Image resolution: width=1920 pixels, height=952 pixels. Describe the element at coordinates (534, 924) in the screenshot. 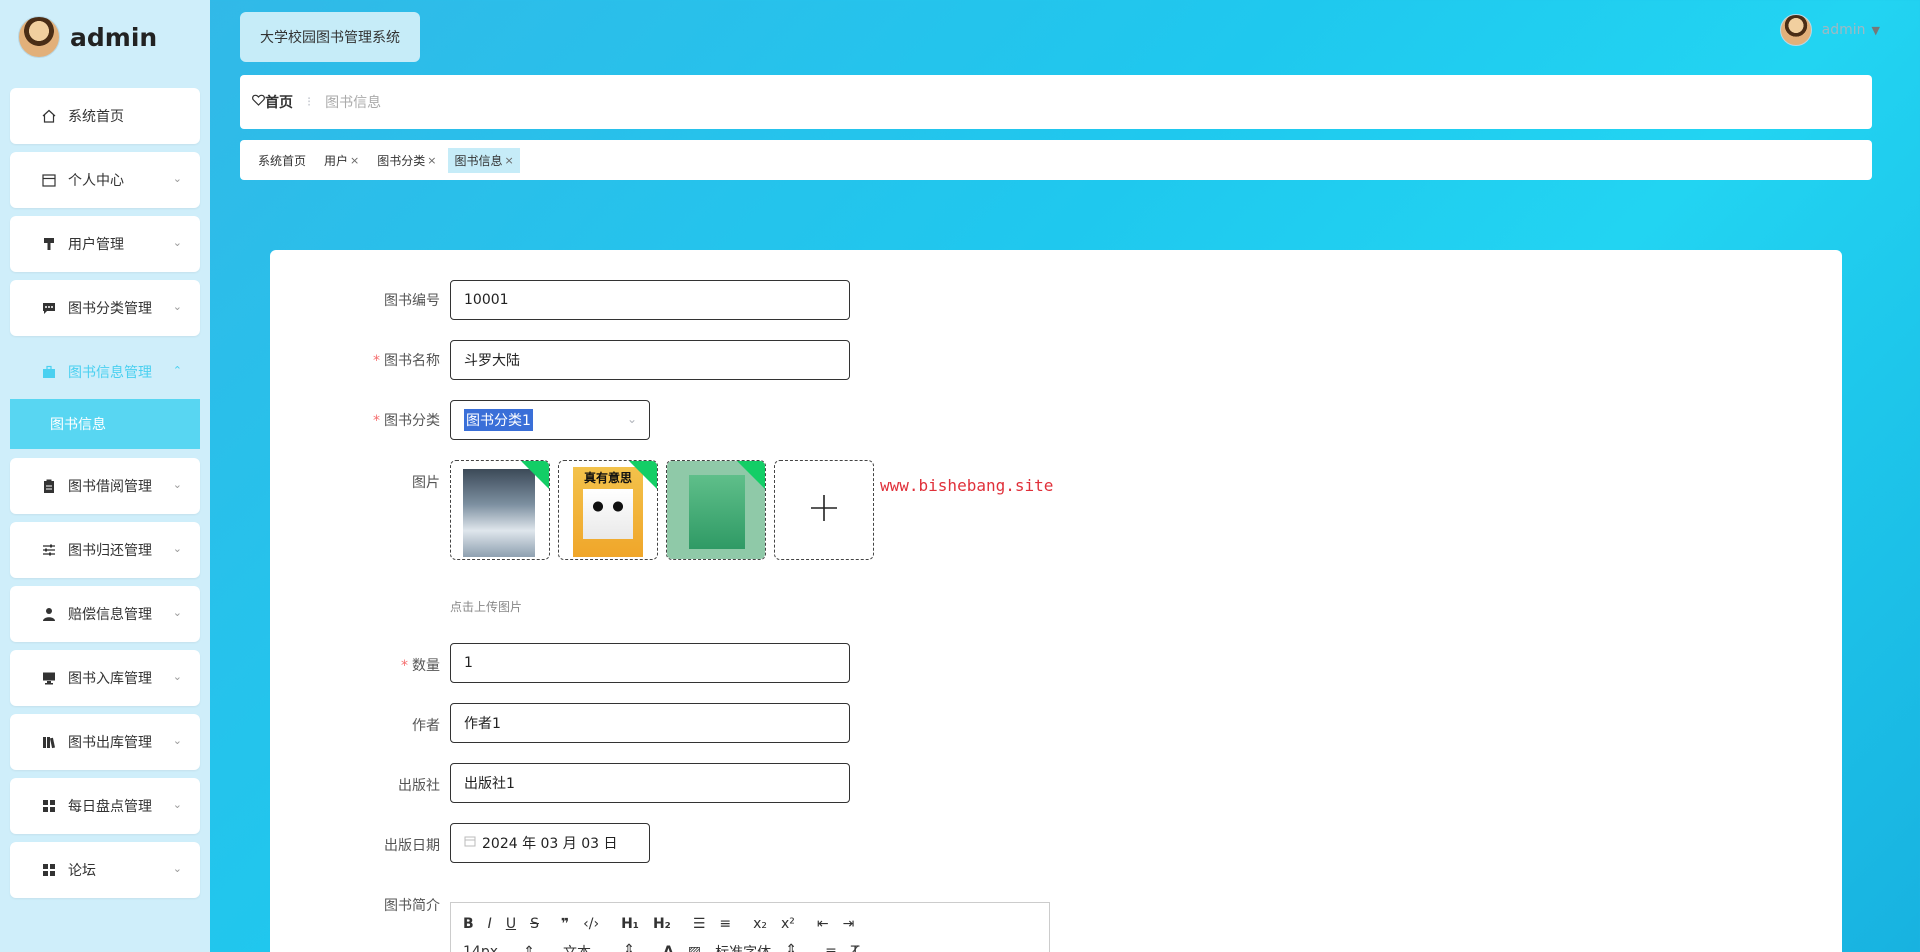

I see `strikethrough-icon: S` at that location.